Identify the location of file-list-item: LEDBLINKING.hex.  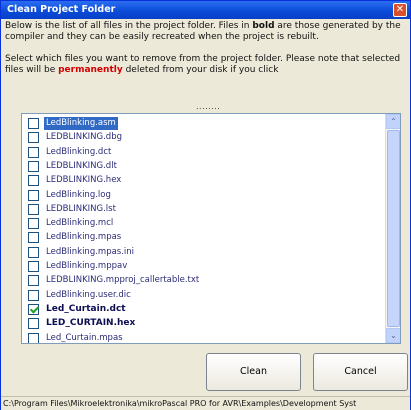
(198, 180).